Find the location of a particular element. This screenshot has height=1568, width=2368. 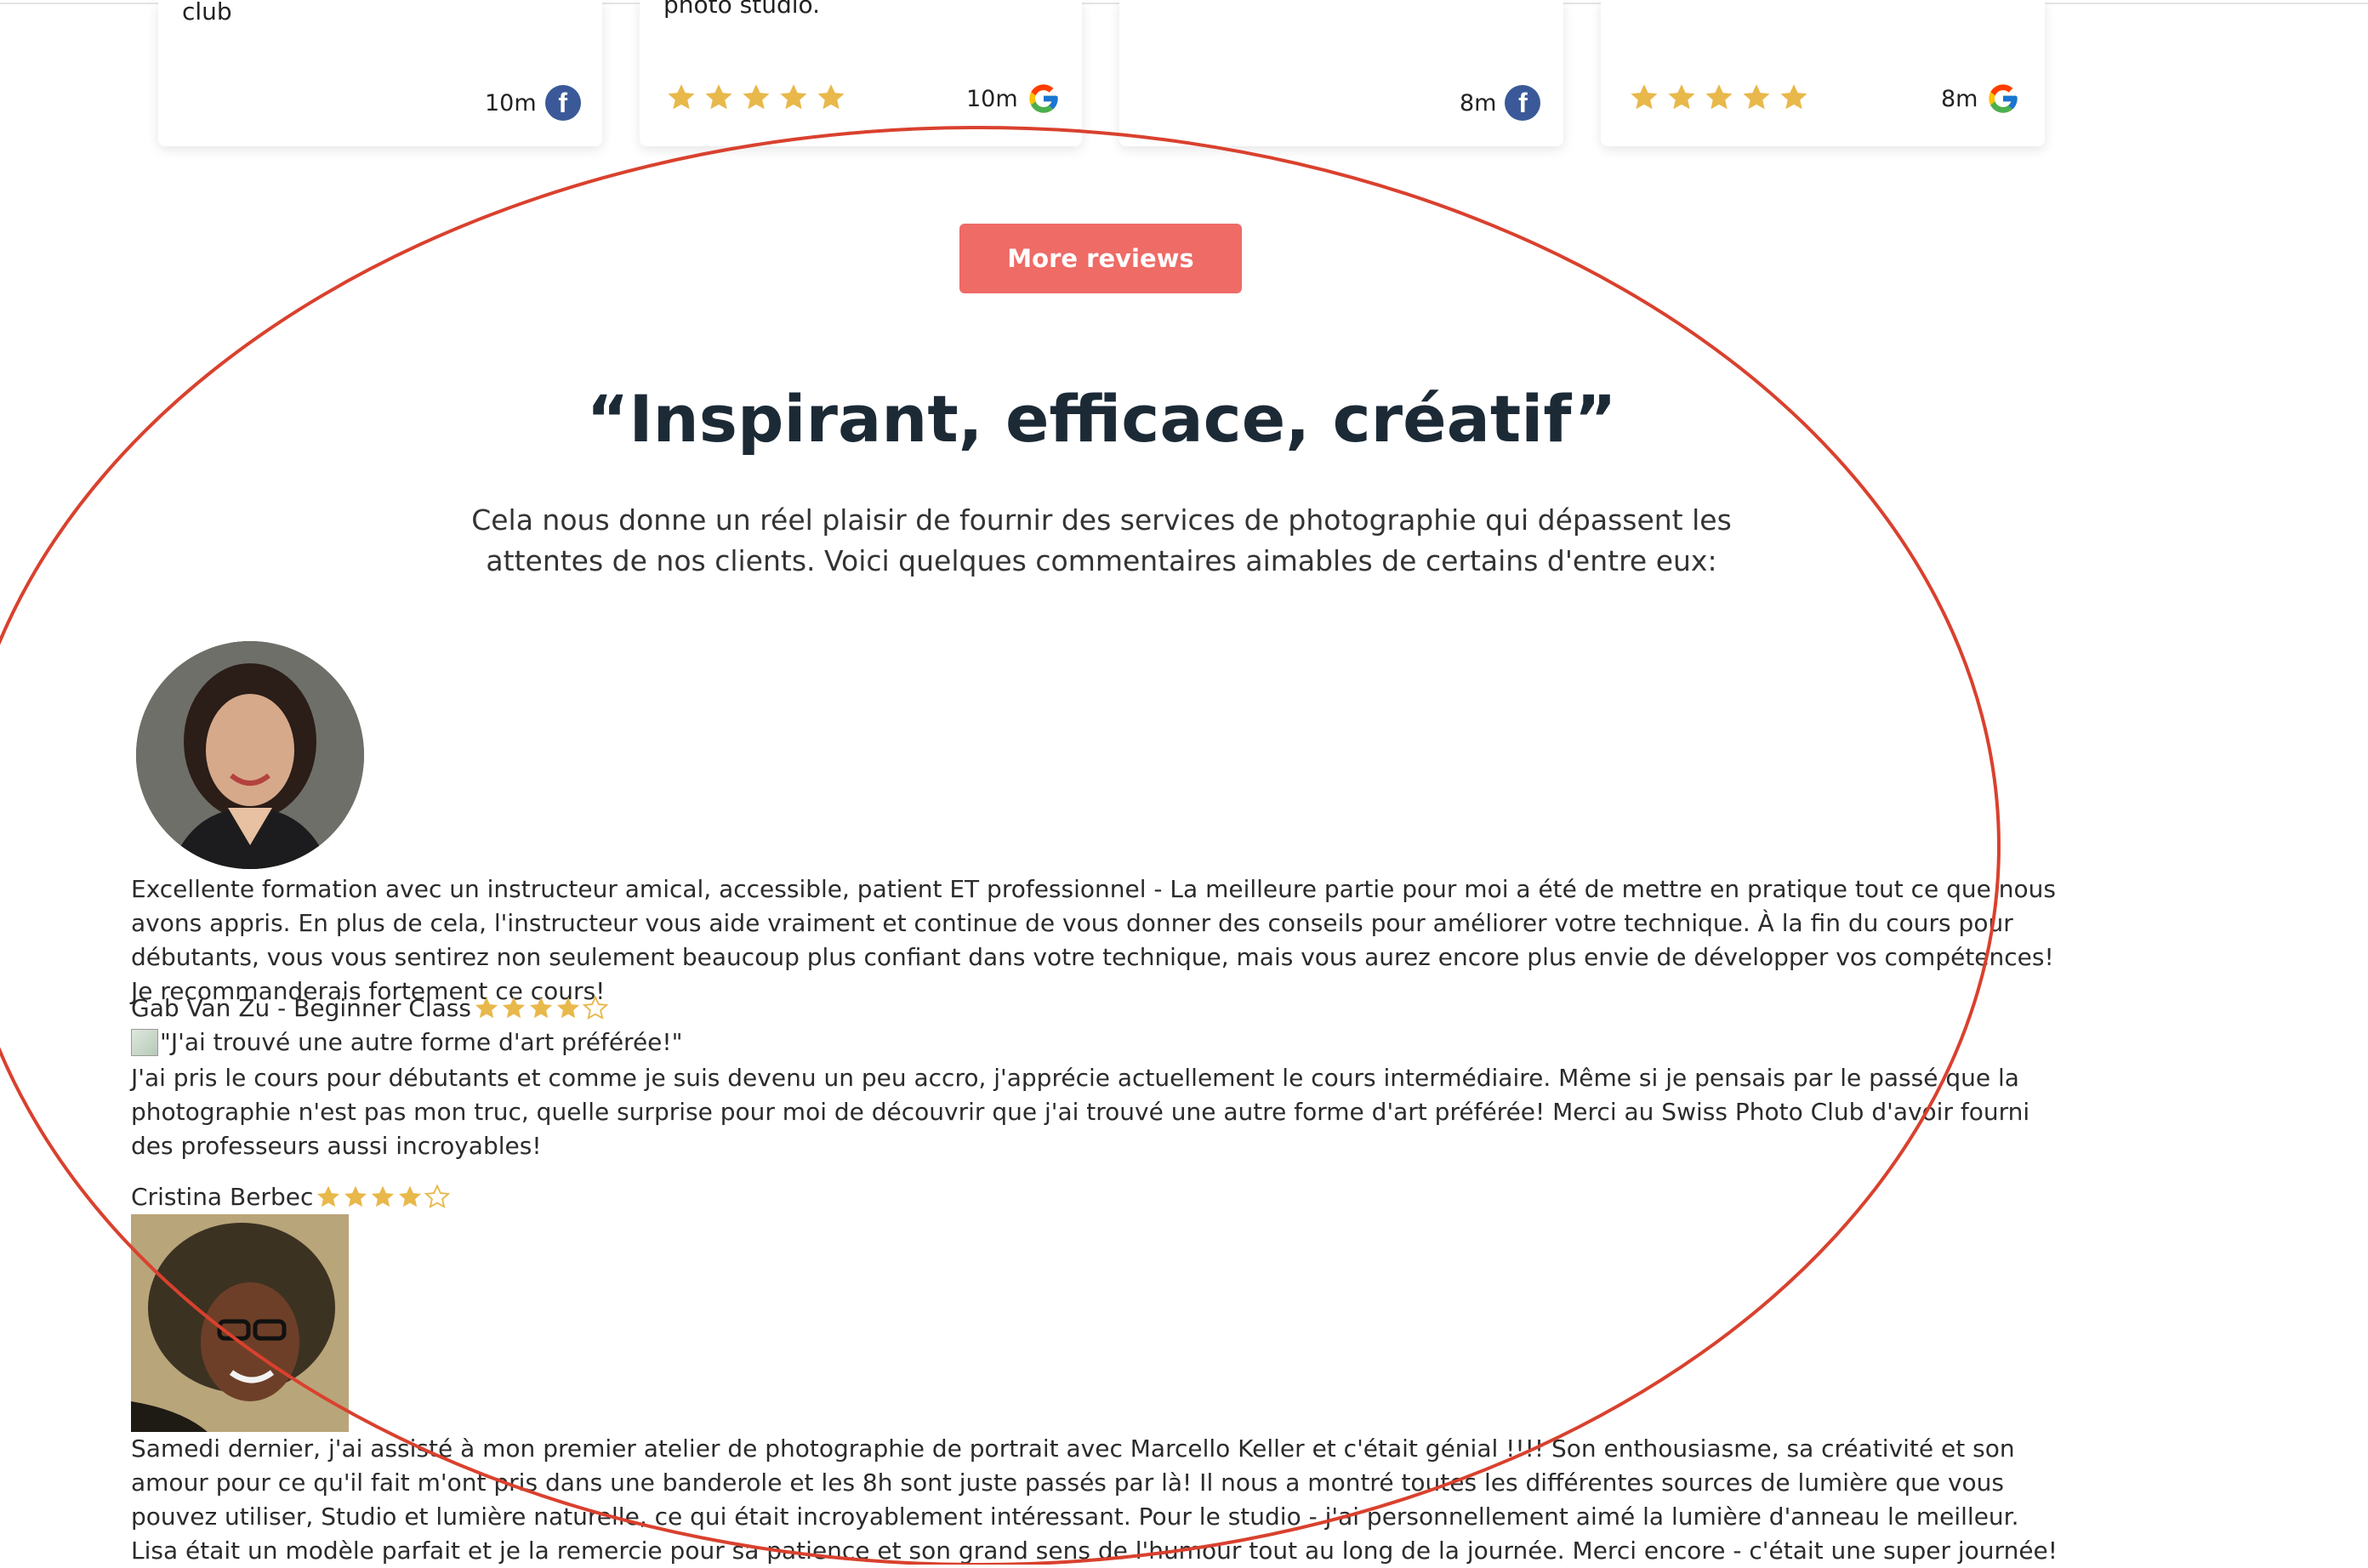

review-meta: 10m is located at coordinates (1013, 99).